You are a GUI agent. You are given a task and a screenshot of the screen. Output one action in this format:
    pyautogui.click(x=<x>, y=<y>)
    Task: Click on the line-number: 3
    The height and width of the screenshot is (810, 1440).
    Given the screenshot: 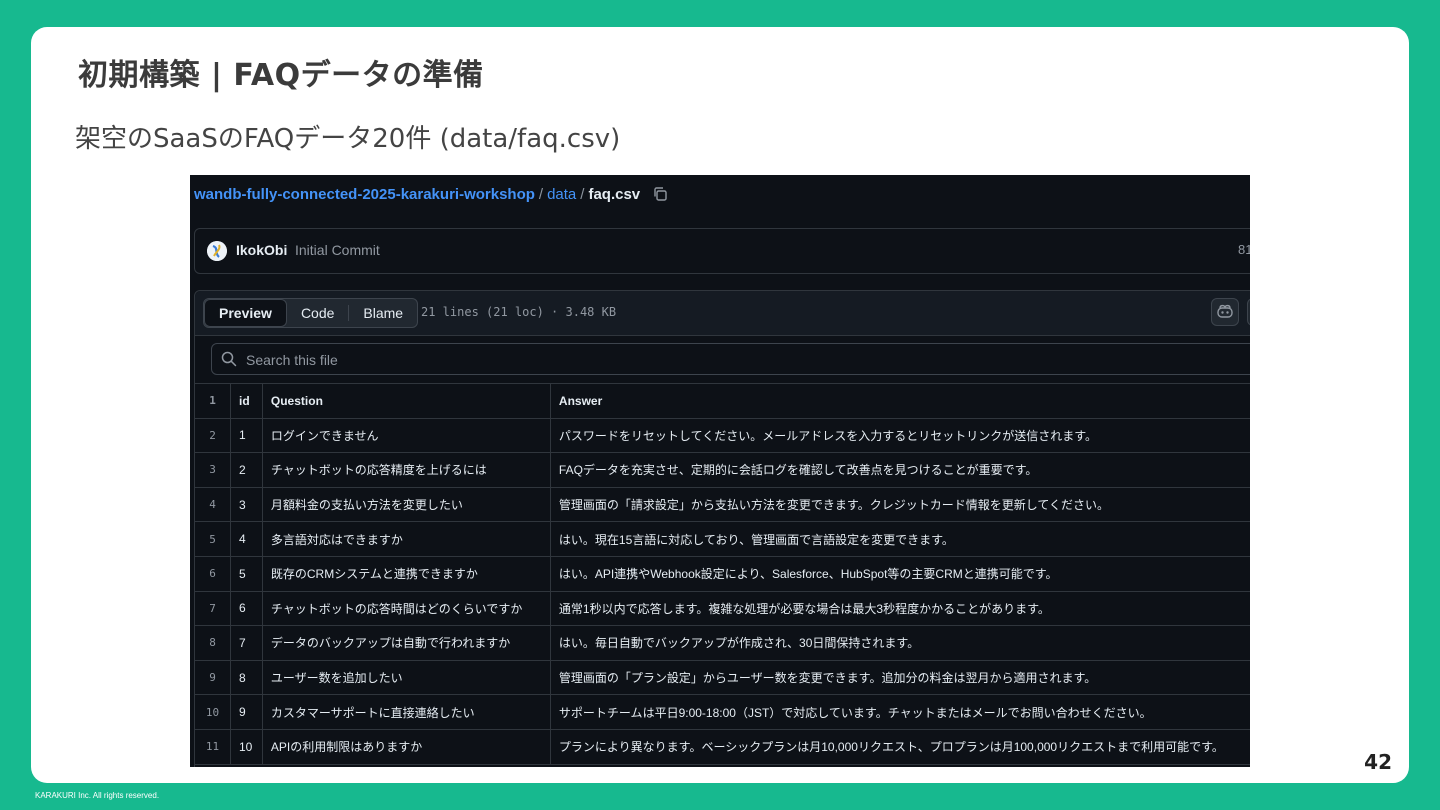 What is the action you would take?
    pyautogui.click(x=213, y=470)
    